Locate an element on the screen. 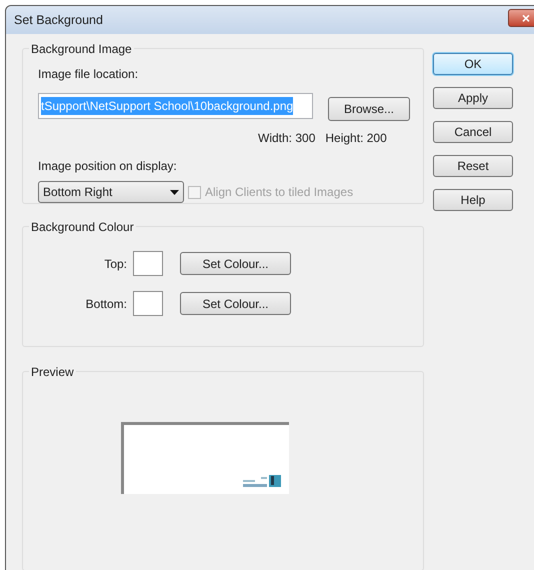  checkbox-label: Align Clients to tiled Images is located at coordinates (279, 192).